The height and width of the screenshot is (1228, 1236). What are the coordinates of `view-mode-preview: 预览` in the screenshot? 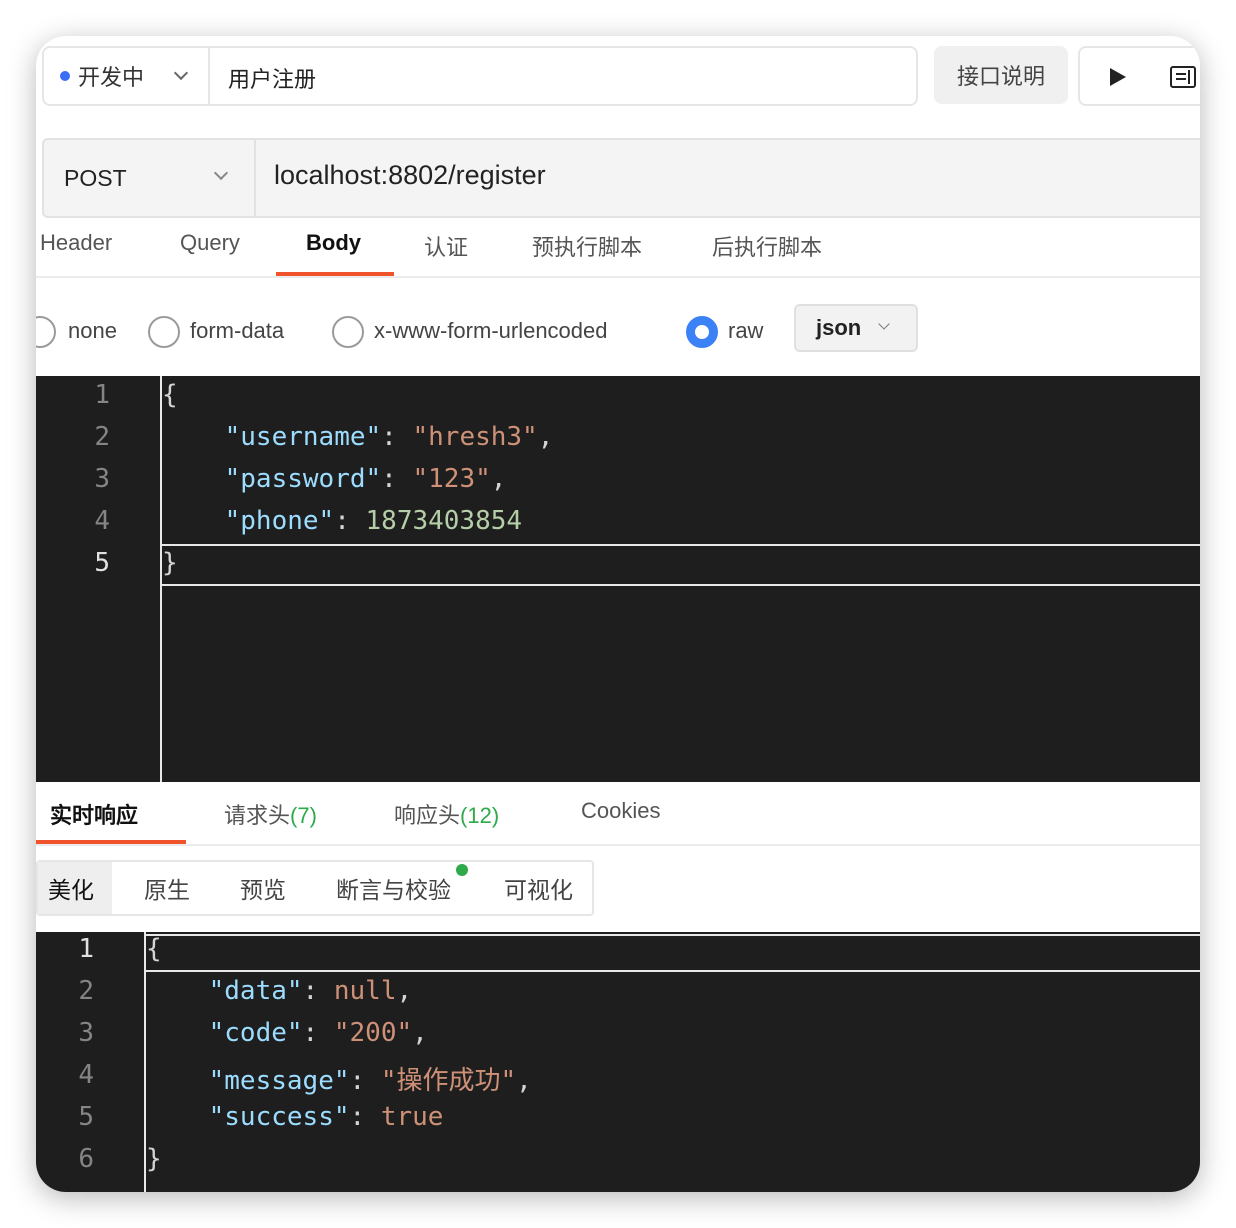 It's located at (263, 888).